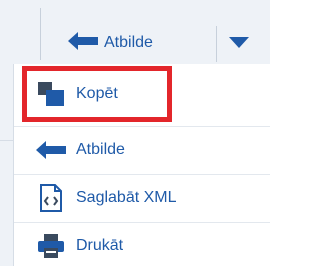 This screenshot has width=320, height=270. What do you see at coordinates (126, 197) in the screenshot?
I see `menu-item-label: Saglabāt XML` at bounding box center [126, 197].